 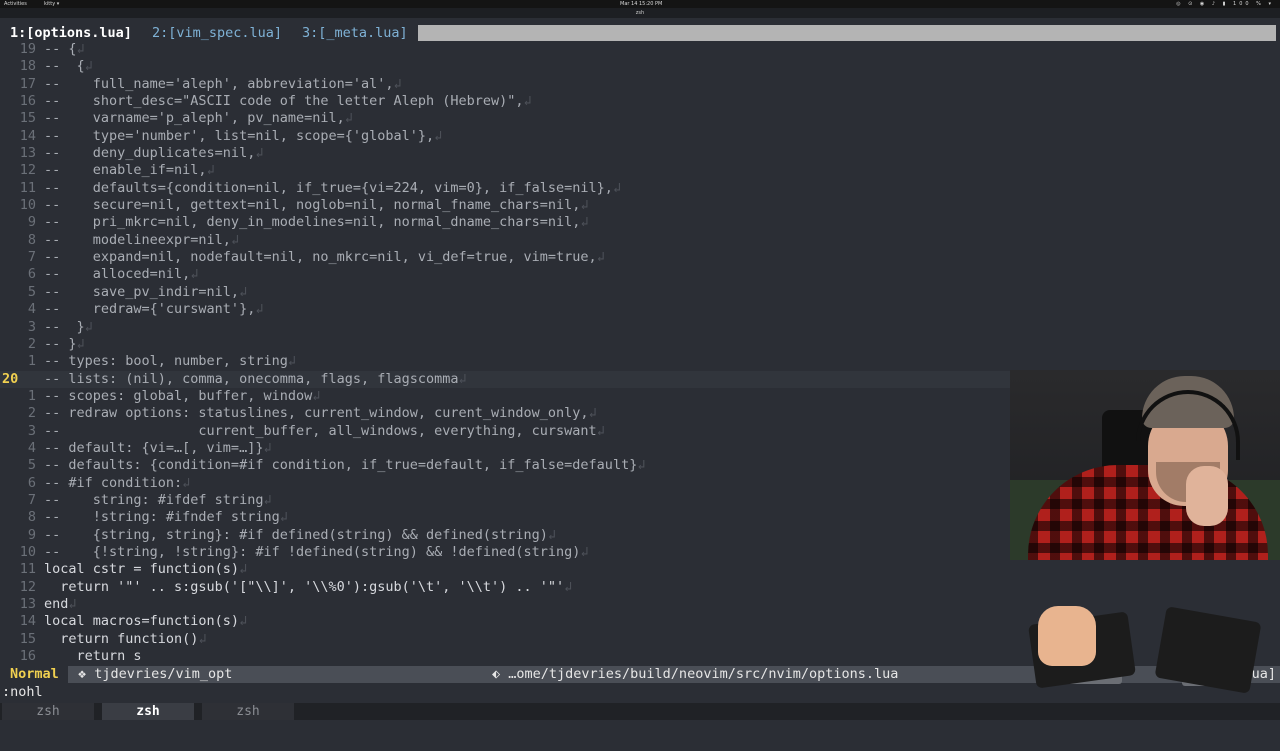 What do you see at coordinates (182, 396) in the screenshot?
I see `line-content: -- scopes: global, buffer, window↲` at bounding box center [182, 396].